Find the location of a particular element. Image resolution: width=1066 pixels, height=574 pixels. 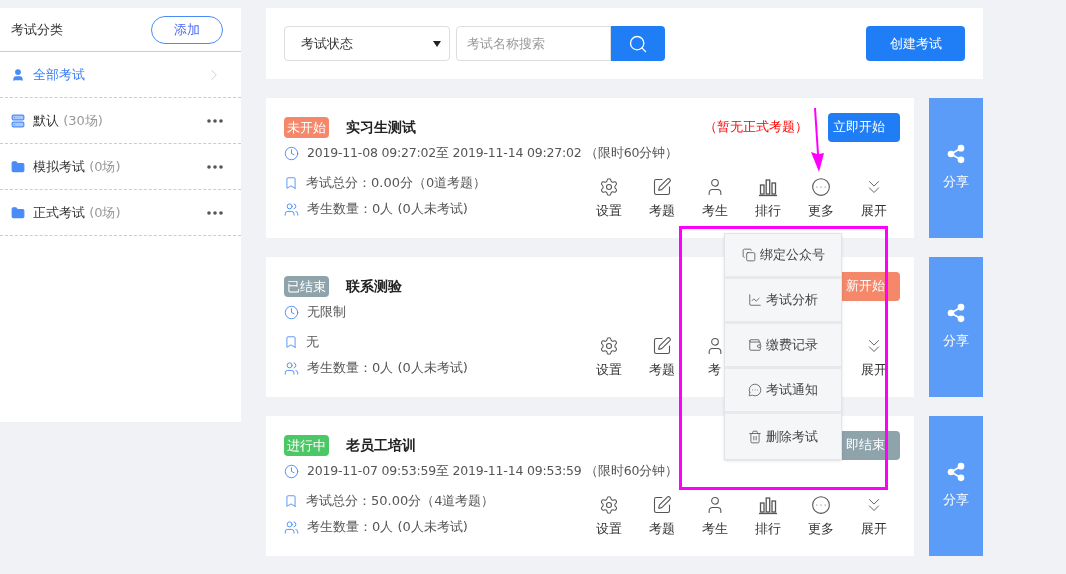

status-select: 考试状态 is located at coordinates (367, 43).